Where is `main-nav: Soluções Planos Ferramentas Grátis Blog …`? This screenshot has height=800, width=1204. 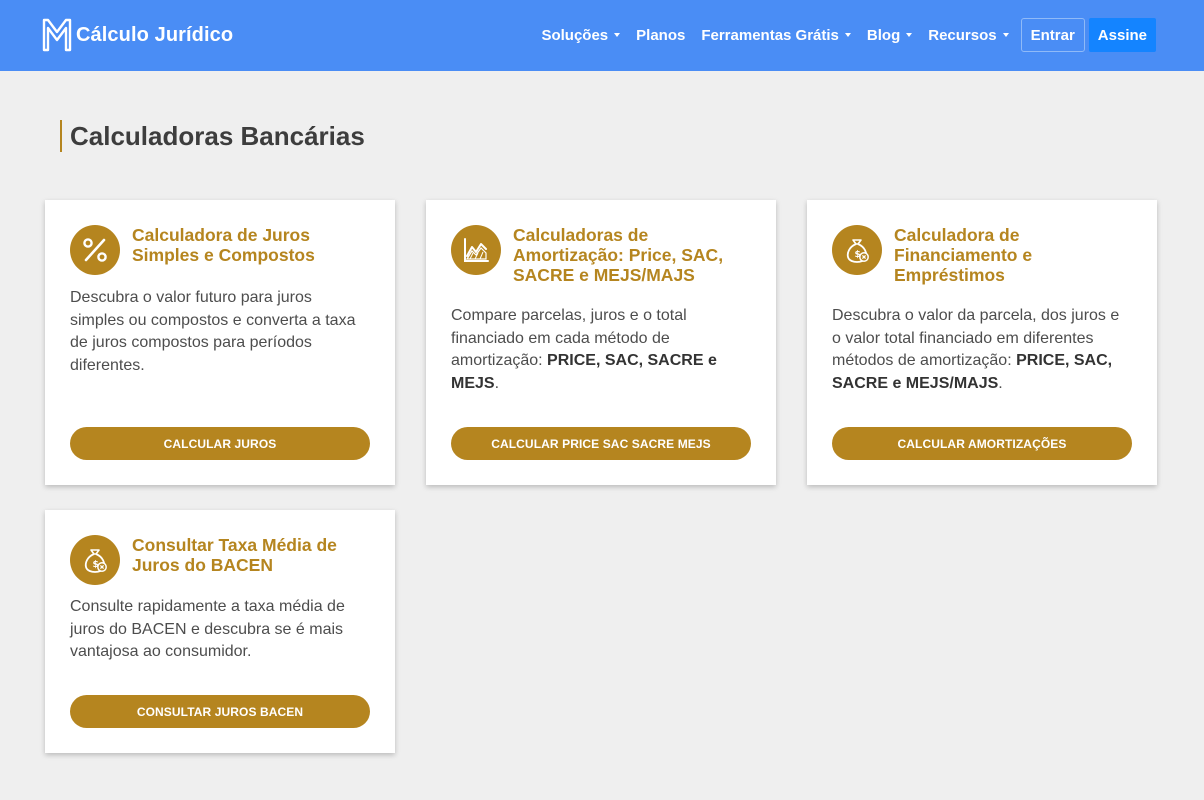 main-nav: Soluções Planos Ferramentas Grátis Blog … is located at coordinates (848, 35).